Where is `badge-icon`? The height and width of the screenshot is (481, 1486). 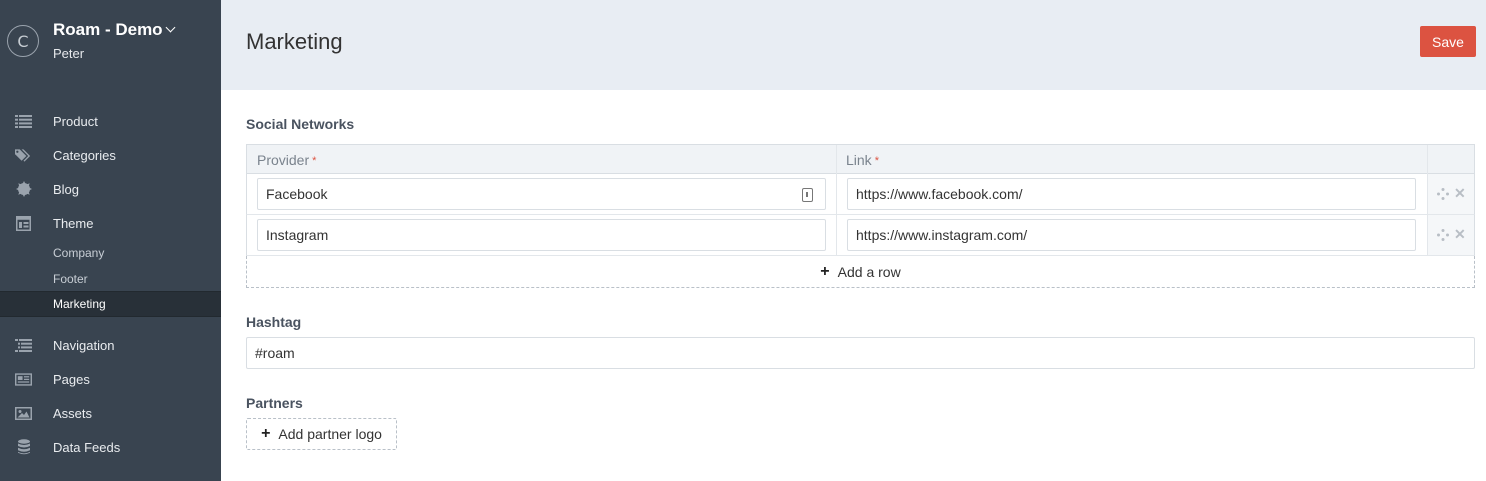
badge-icon is located at coordinates (23, 189).